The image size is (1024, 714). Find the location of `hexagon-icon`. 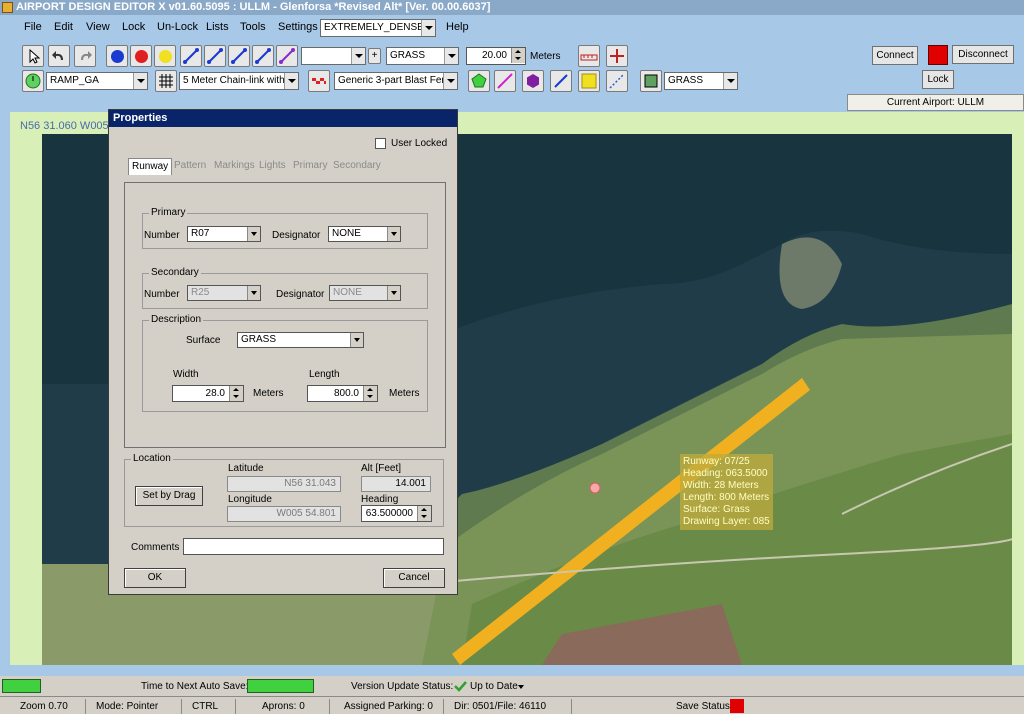

hexagon-icon is located at coordinates (533, 81).